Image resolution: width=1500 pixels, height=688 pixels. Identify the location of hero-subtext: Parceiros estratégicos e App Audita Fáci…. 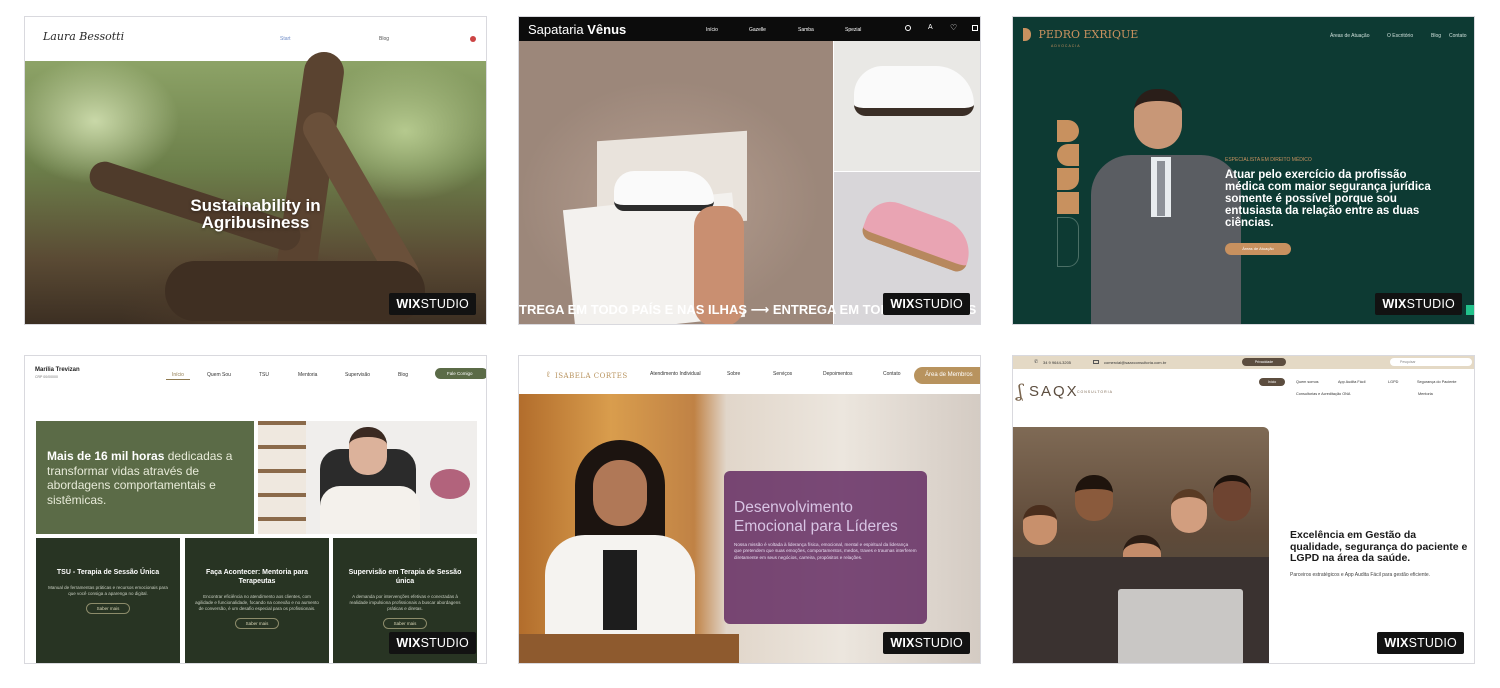
(1360, 574).